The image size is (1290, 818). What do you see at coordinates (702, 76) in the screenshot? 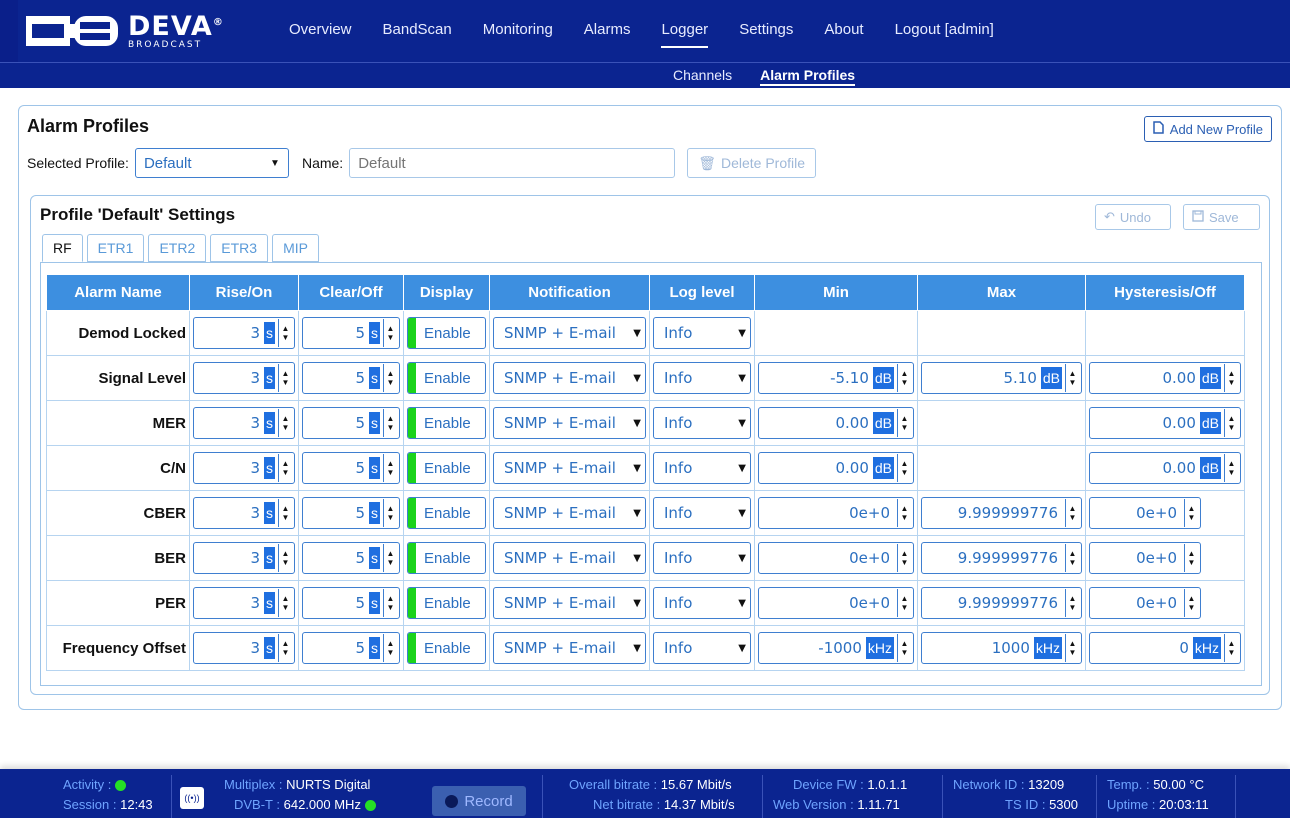
I see `submenu-channels: Channels` at bounding box center [702, 76].